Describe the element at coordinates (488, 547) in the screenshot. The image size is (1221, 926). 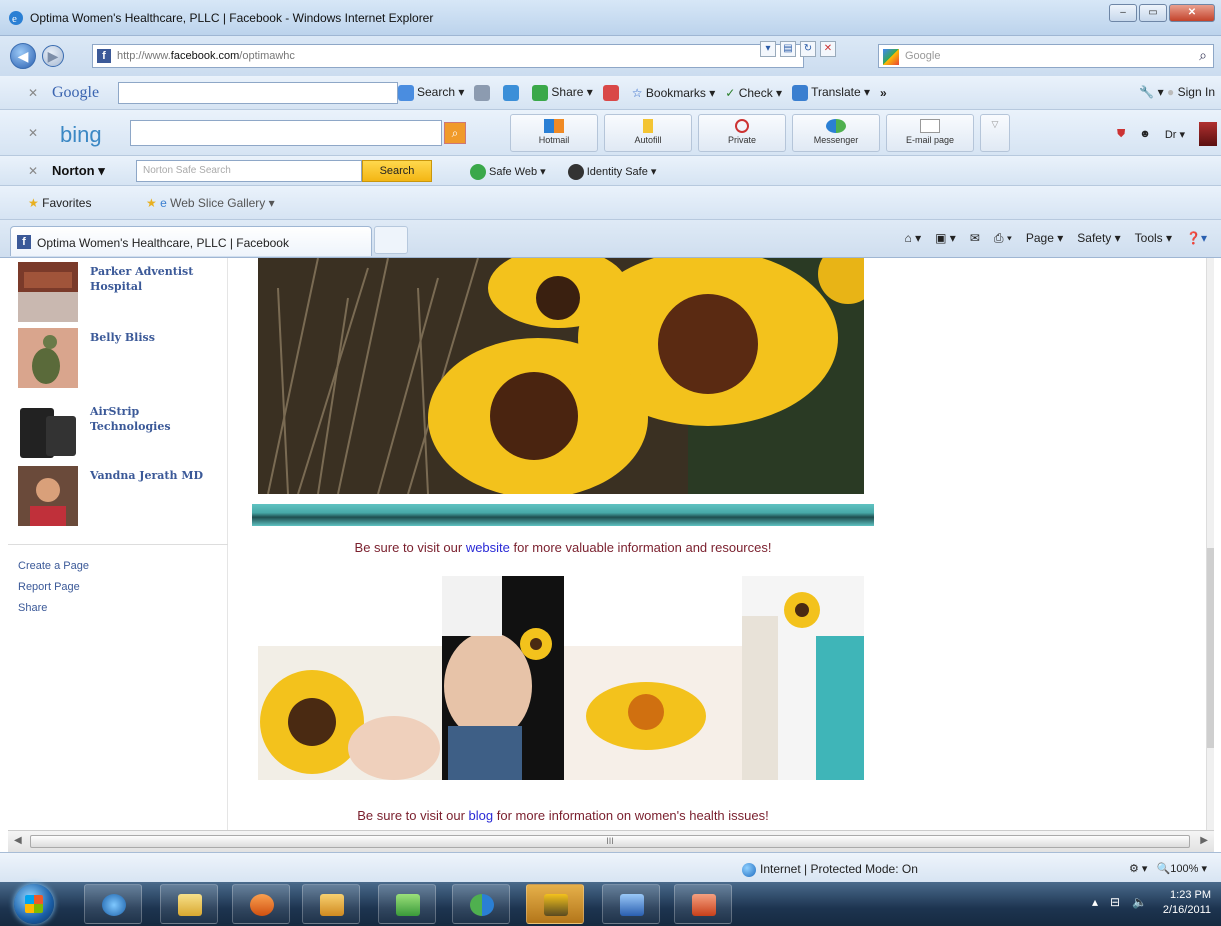
I see `website-link: website` at that location.